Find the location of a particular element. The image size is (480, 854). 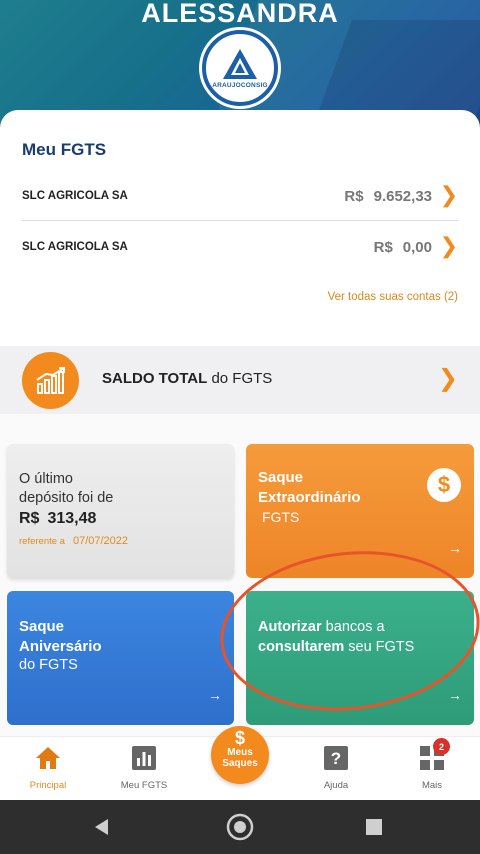

nav-label: Meu FGTS is located at coordinates (144, 785).